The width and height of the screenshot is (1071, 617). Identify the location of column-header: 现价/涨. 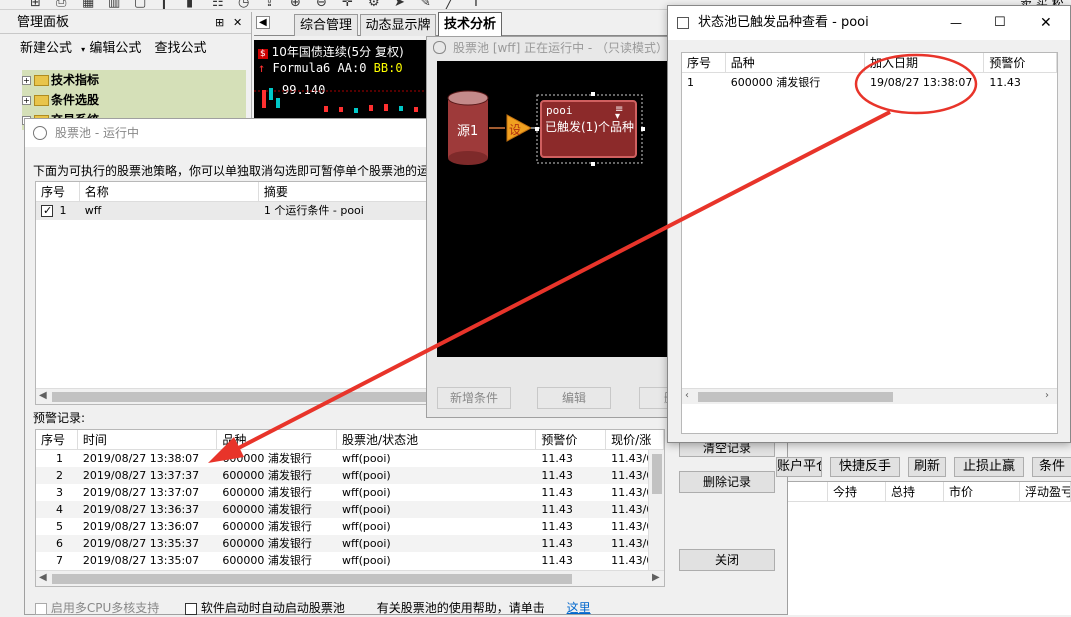
(635, 439).